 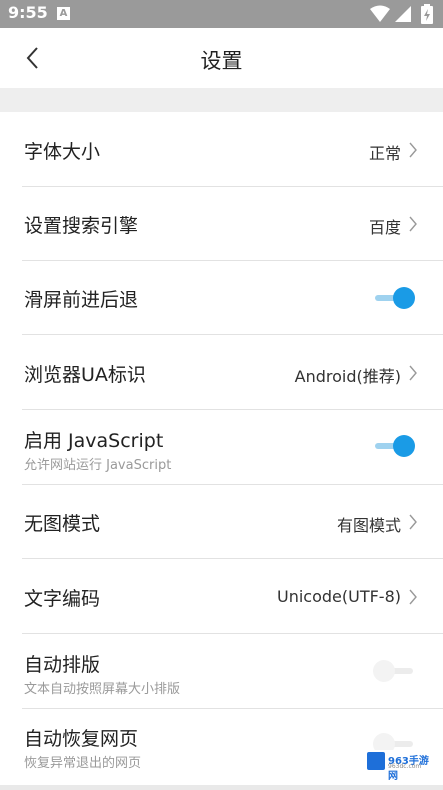 What do you see at coordinates (62, 152) in the screenshot?
I see `setting-title: 字体大小` at bounding box center [62, 152].